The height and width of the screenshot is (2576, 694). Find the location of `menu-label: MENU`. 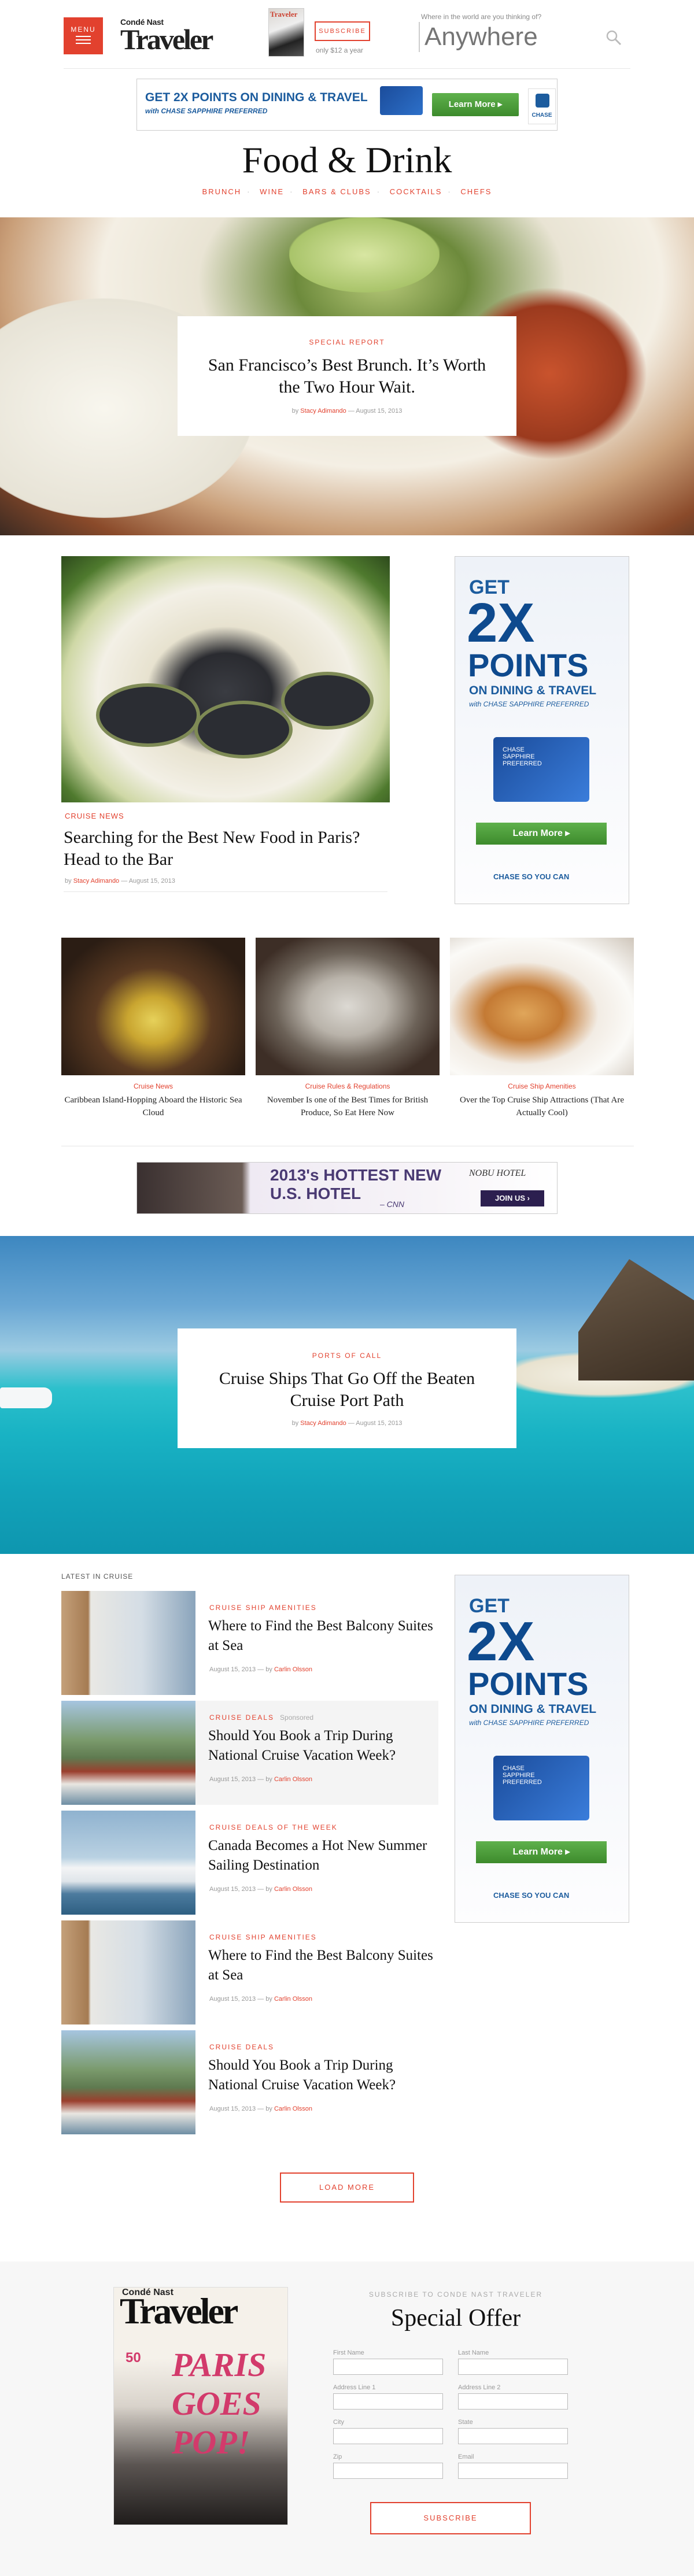

menu-label: MENU is located at coordinates (83, 30).